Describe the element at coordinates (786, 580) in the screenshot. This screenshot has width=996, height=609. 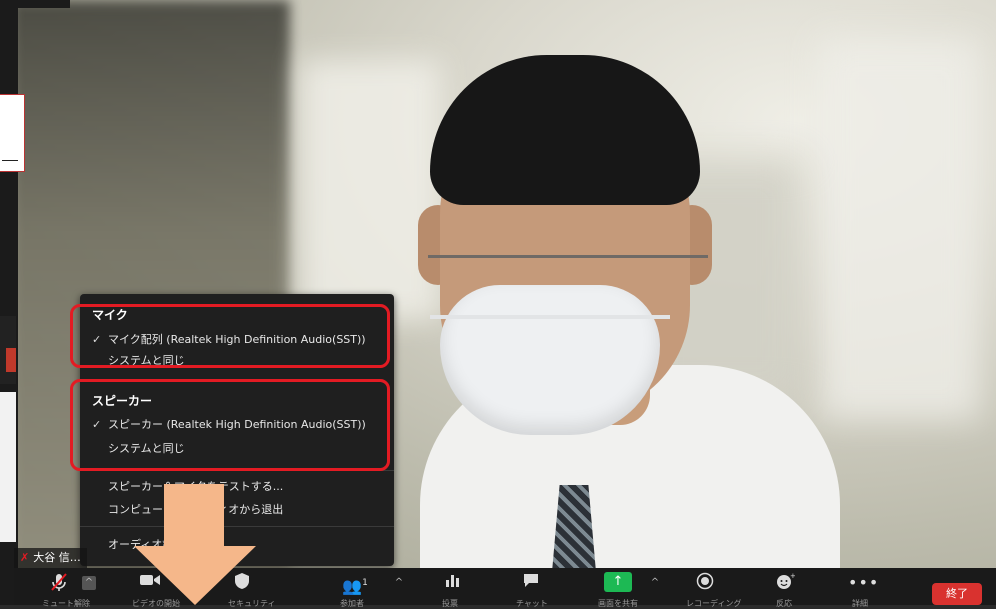
I see `smiley-add-icon: +` at that location.